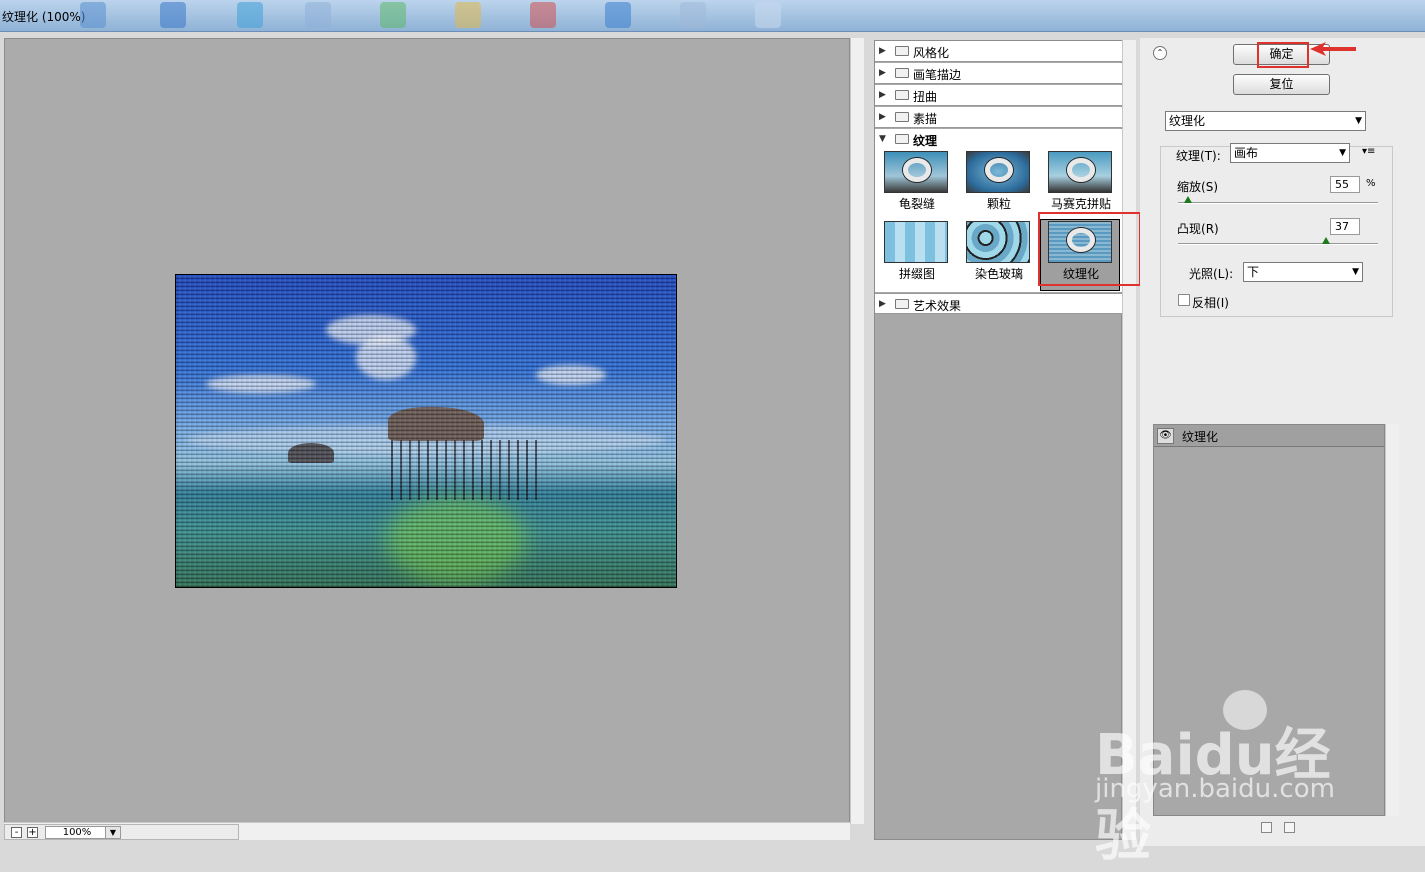 Image resolution: width=1425 pixels, height=872 pixels. What do you see at coordinates (1080, 204) in the screenshot?
I see `filter-label: 马赛克拼贴` at bounding box center [1080, 204].